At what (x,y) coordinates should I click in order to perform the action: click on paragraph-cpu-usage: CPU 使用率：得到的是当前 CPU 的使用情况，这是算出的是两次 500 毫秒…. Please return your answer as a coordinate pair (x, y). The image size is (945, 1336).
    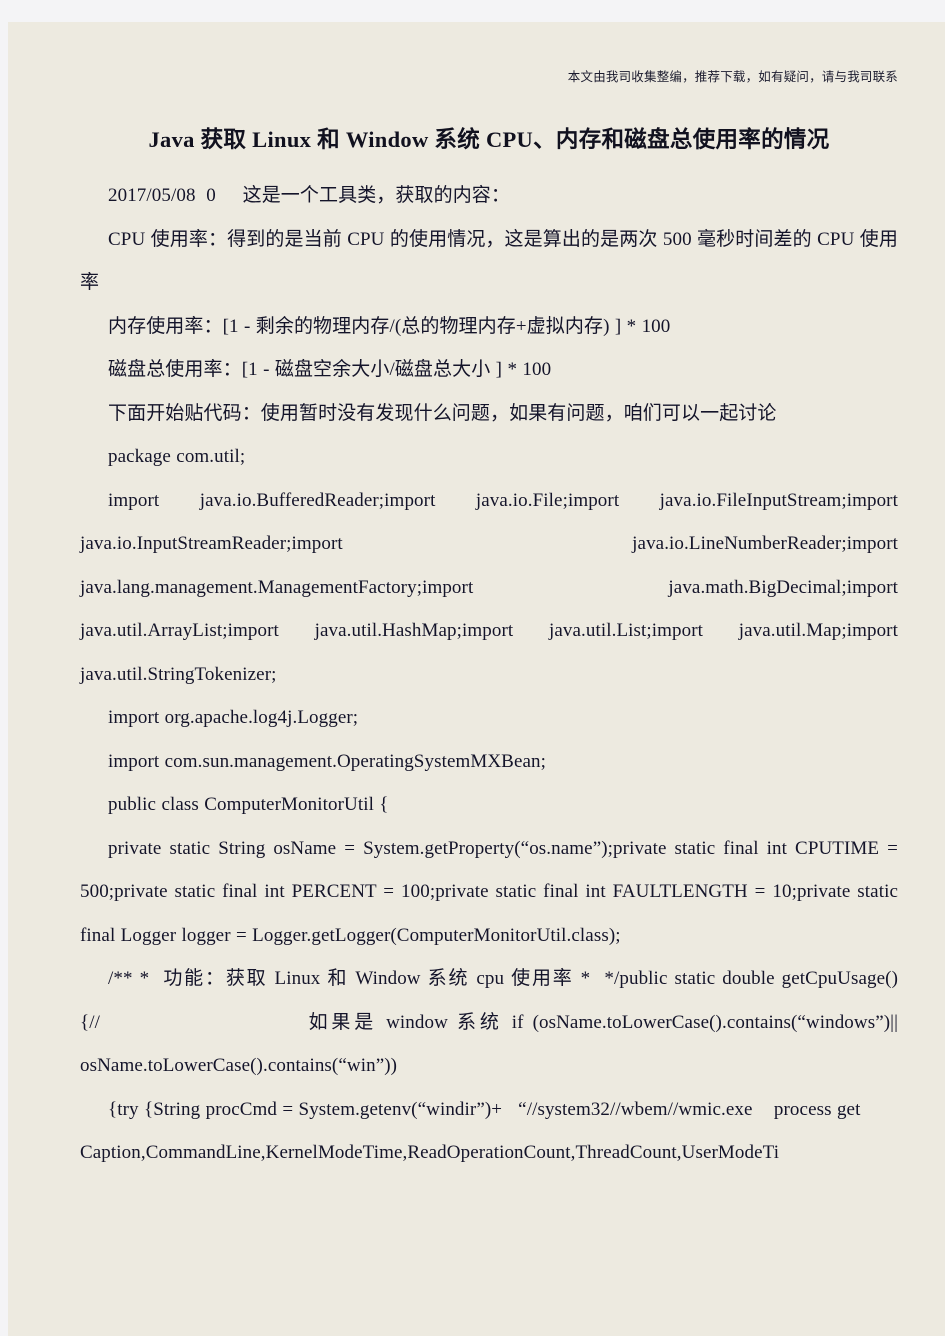
    Looking at the image, I should click on (489, 261).